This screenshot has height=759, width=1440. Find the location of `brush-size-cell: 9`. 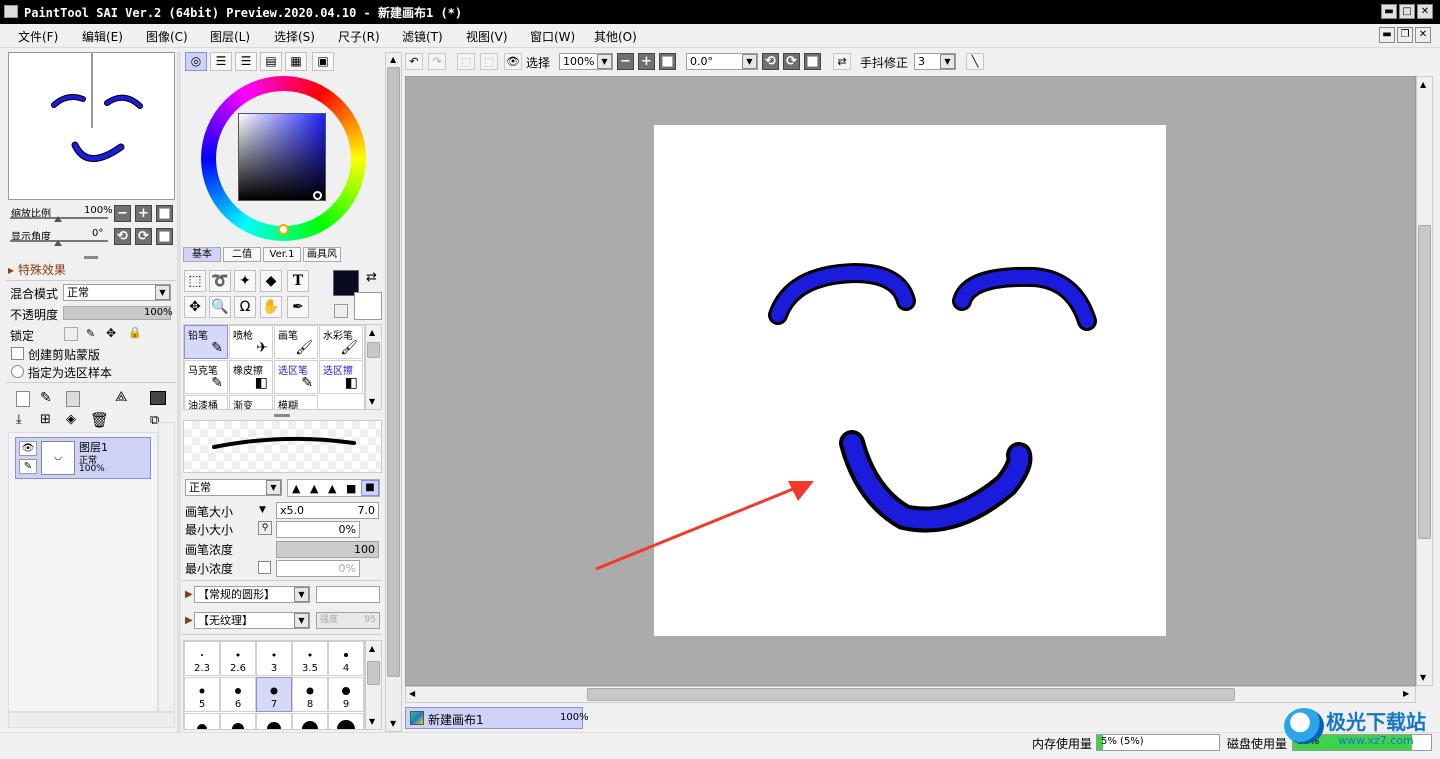

brush-size-cell: 9 is located at coordinates (346, 694).